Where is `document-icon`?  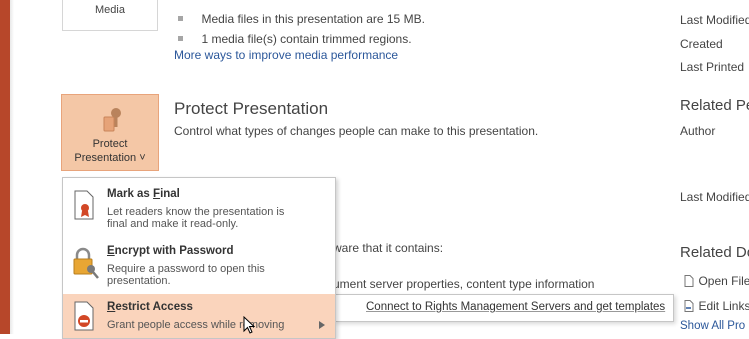
document-icon is located at coordinates (689, 280).